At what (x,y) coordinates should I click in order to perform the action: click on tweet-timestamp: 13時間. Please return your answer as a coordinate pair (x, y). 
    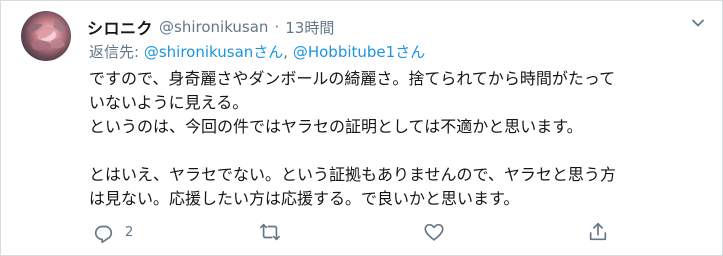
    Looking at the image, I should click on (309, 27).